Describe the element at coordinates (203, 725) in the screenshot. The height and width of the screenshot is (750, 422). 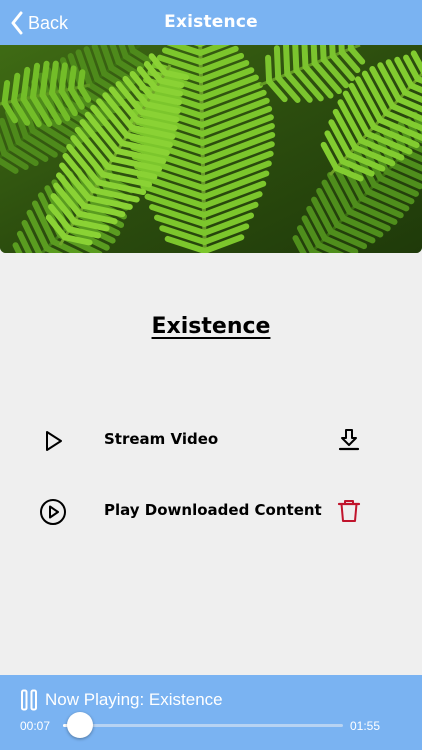
I see `progress-slider` at that location.